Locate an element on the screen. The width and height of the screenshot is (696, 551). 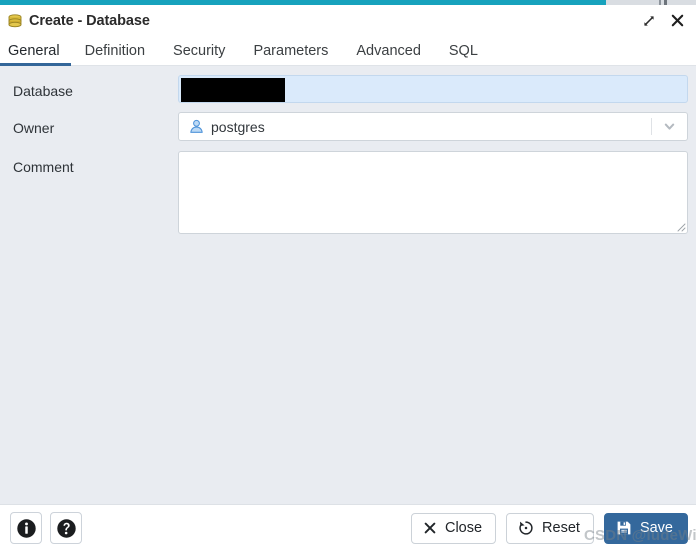
save-button-label: Save is located at coordinates (656, 528).